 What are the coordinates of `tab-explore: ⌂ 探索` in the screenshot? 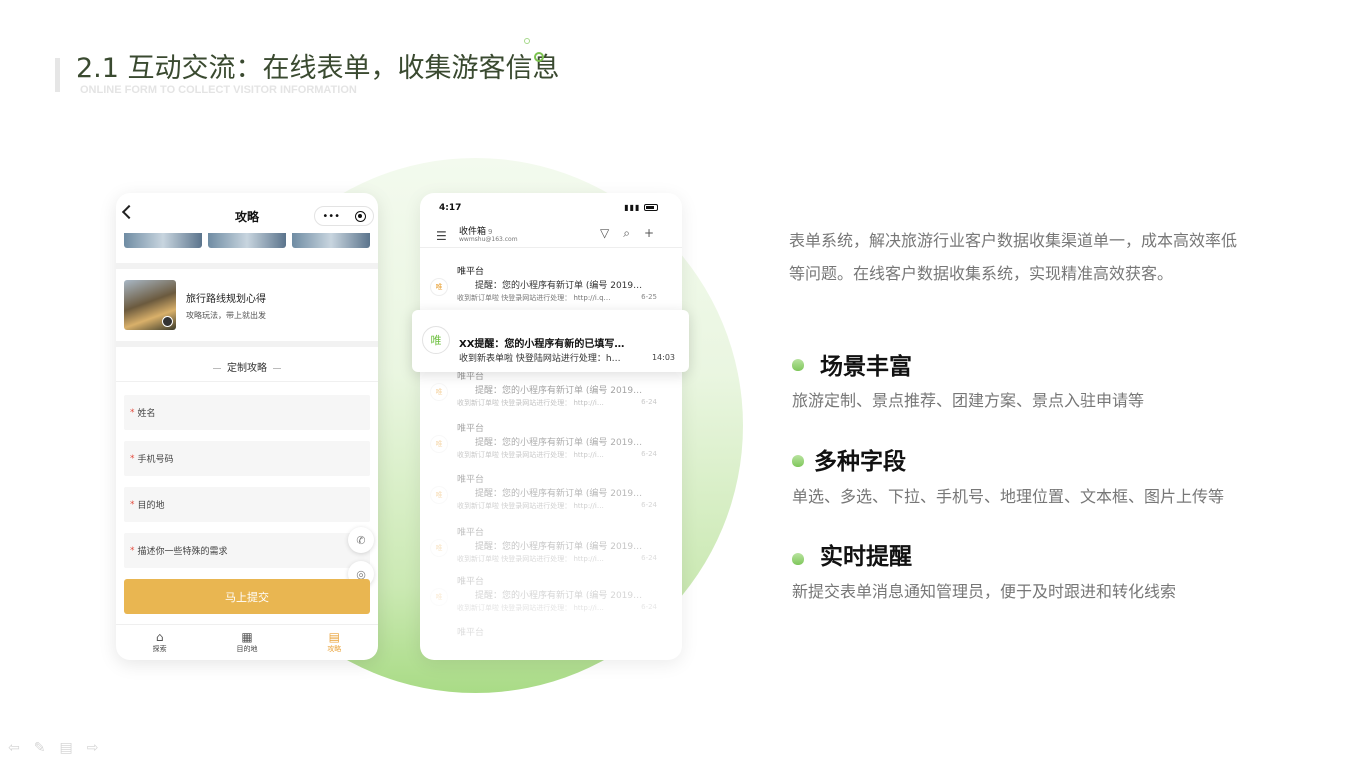 It's located at (159, 642).